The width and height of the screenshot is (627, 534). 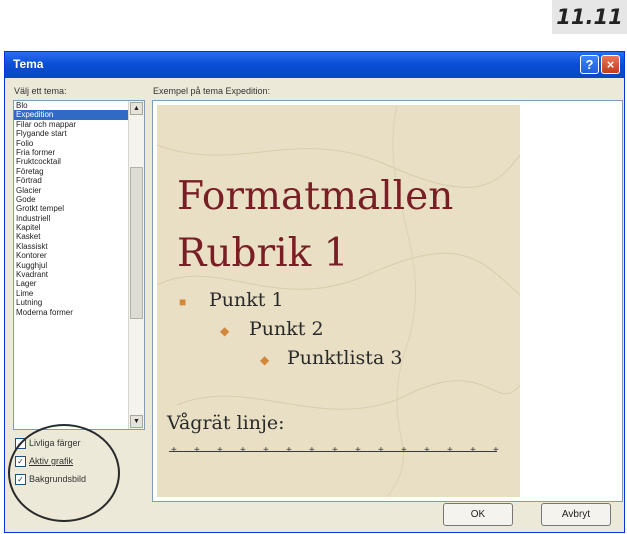 What do you see at coordinates (72, 143) in the screenshot?
I see `theme-list-item: Folio` at bounding box center [72, 143].